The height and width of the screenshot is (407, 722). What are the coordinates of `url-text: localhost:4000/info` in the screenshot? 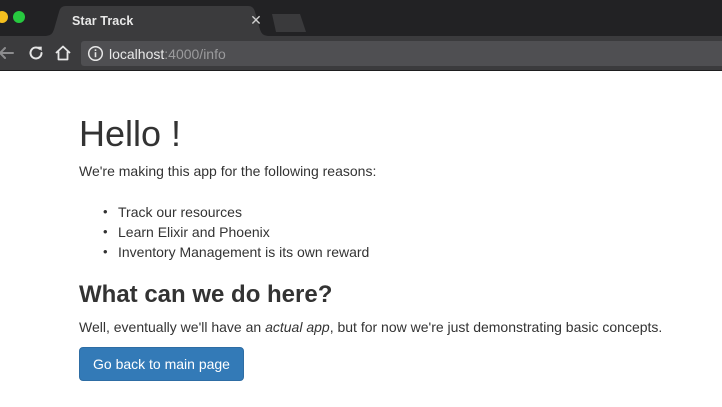 It's located at (167, 54).